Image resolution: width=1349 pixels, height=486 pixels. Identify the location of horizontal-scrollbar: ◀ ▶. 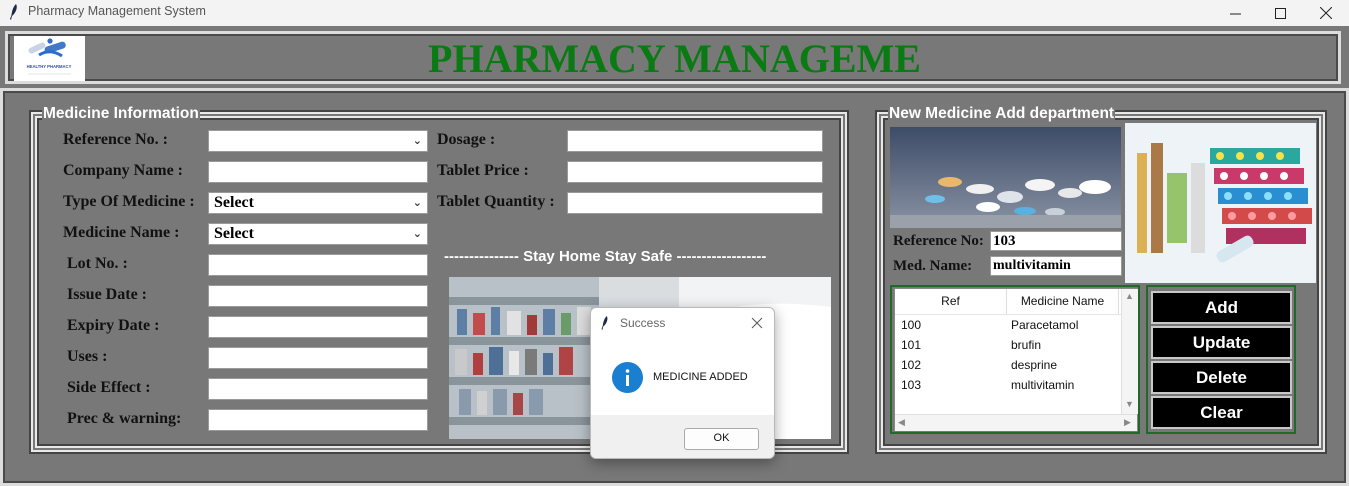
(1016, 422).